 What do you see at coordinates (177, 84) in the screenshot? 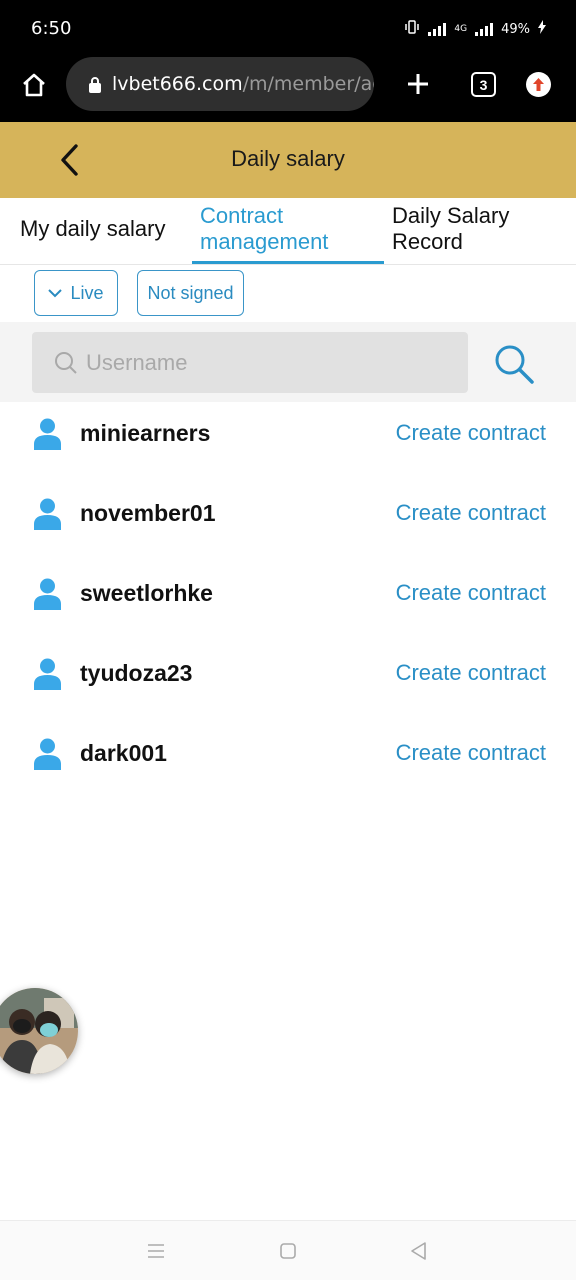
I see `url-host: lvbet666.com` at bounding box center [177, 84].